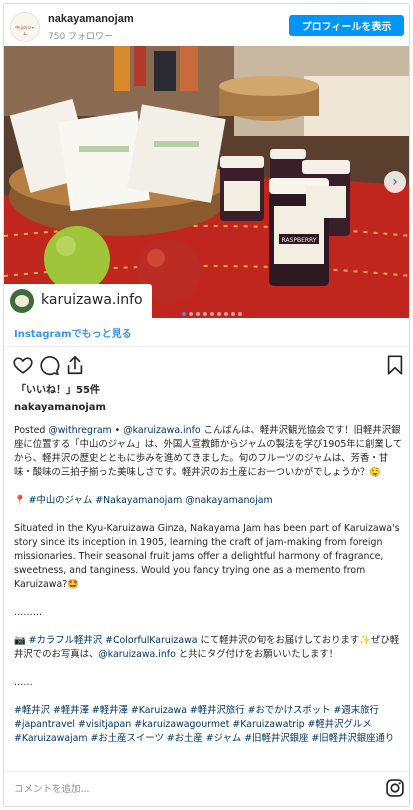  I want to click on camera-icon: 📷, so click(21, 640).